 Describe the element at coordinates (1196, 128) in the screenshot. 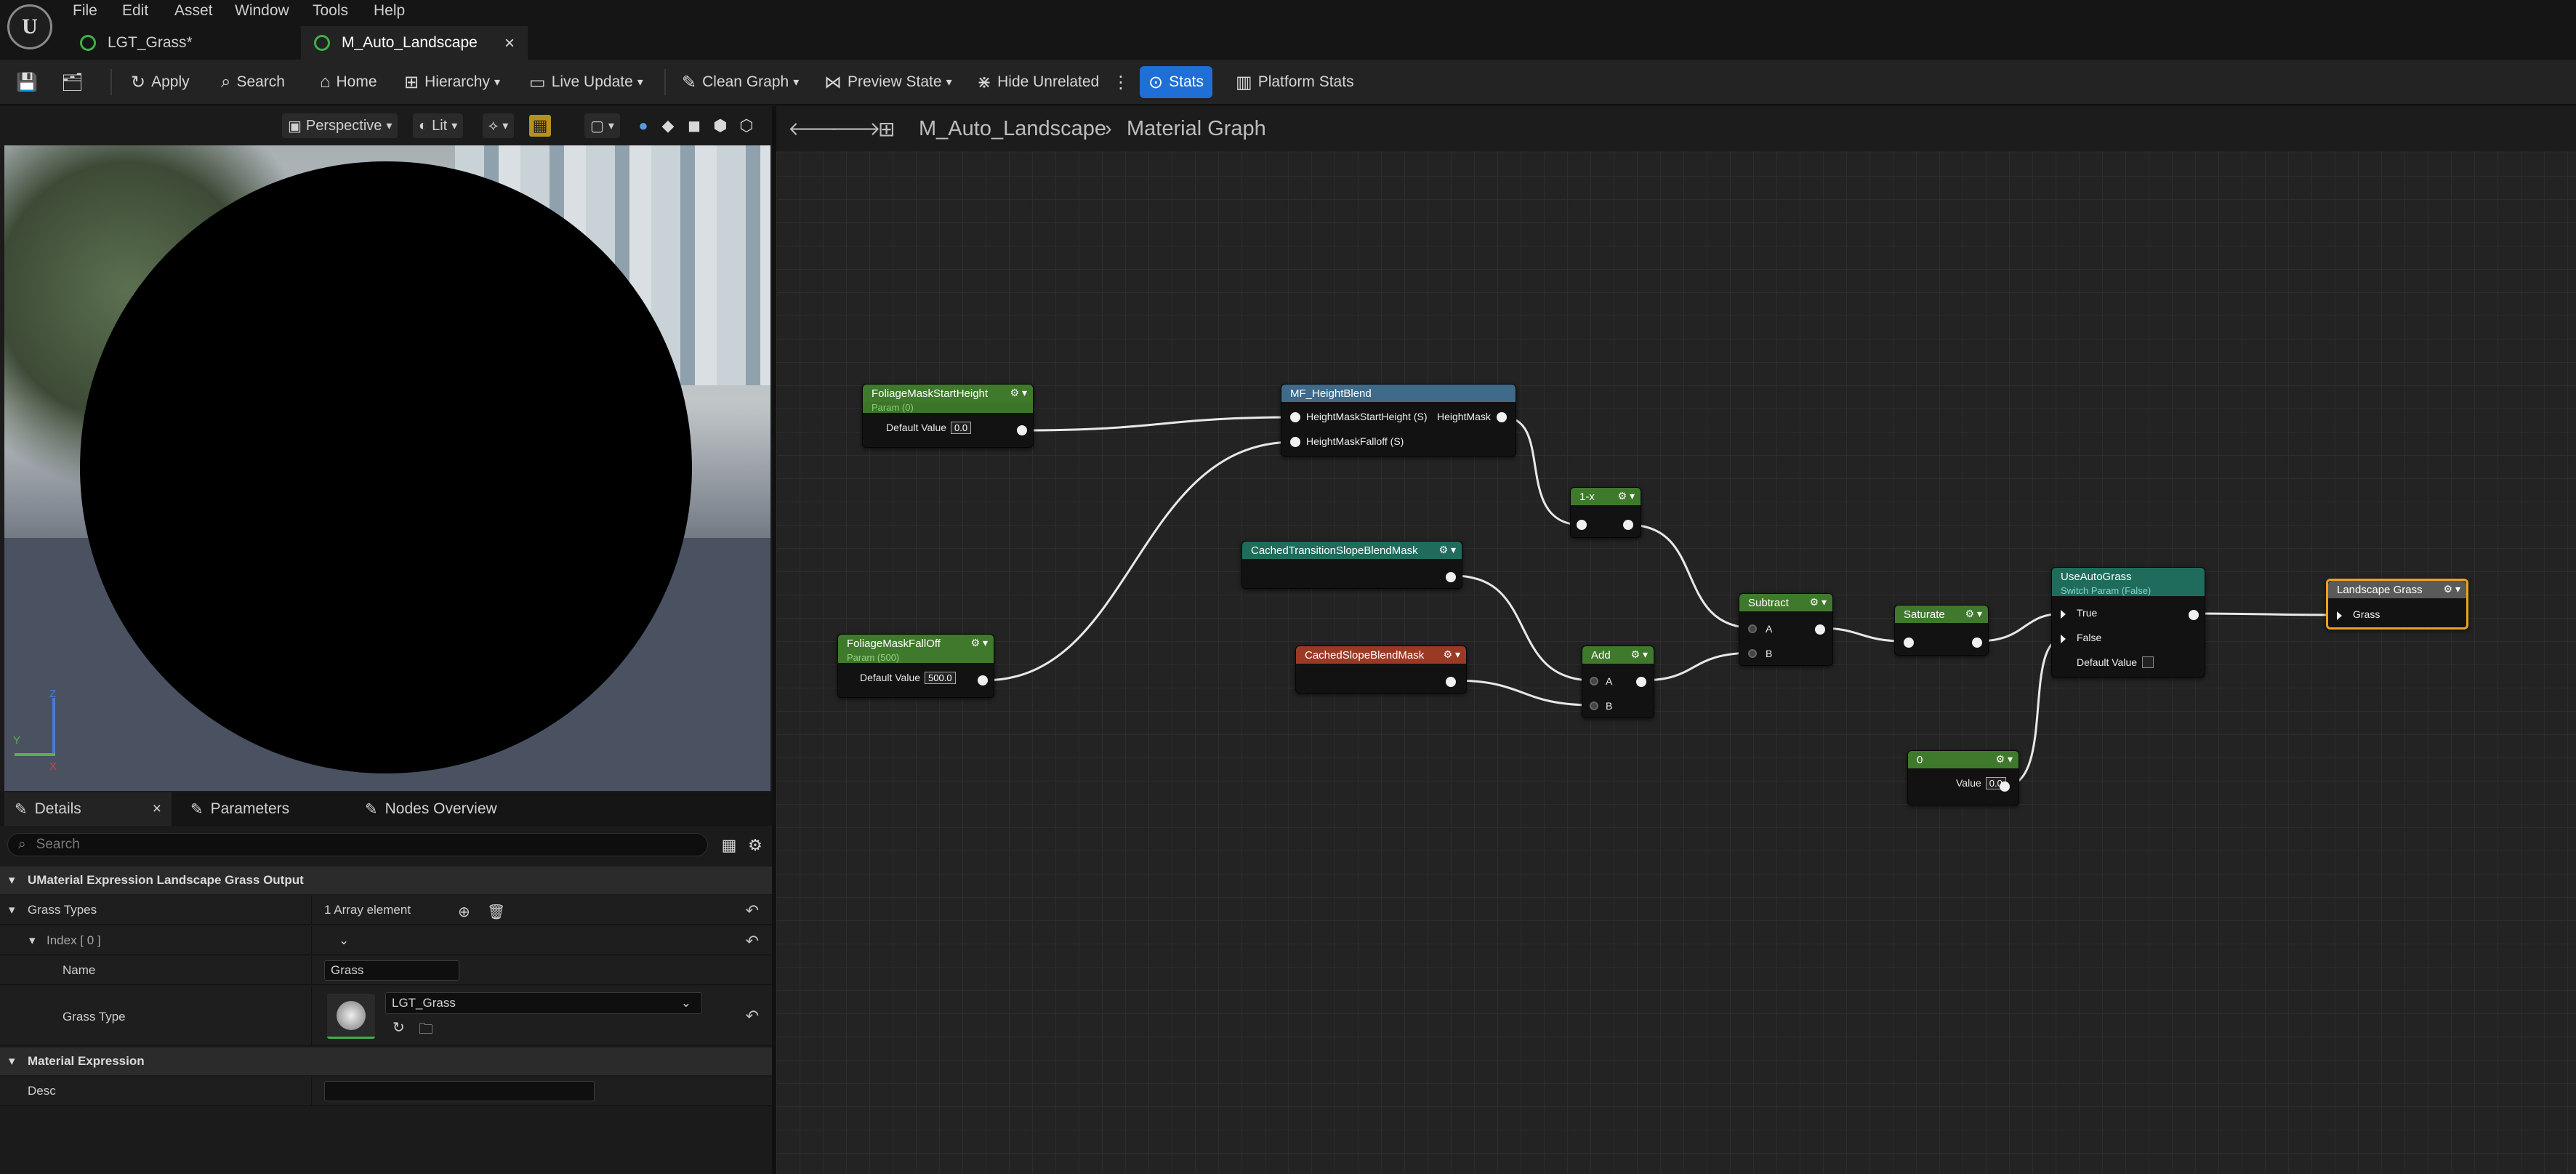

I see `breadcrumb-child: Material Graph` at that location.